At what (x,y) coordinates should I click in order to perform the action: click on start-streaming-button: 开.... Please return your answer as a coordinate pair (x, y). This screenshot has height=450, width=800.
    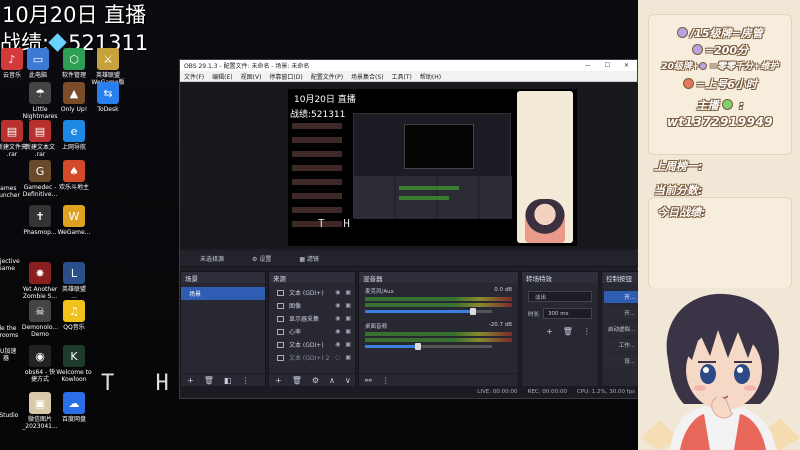
    Looking at the image, I should click on (621, 297).